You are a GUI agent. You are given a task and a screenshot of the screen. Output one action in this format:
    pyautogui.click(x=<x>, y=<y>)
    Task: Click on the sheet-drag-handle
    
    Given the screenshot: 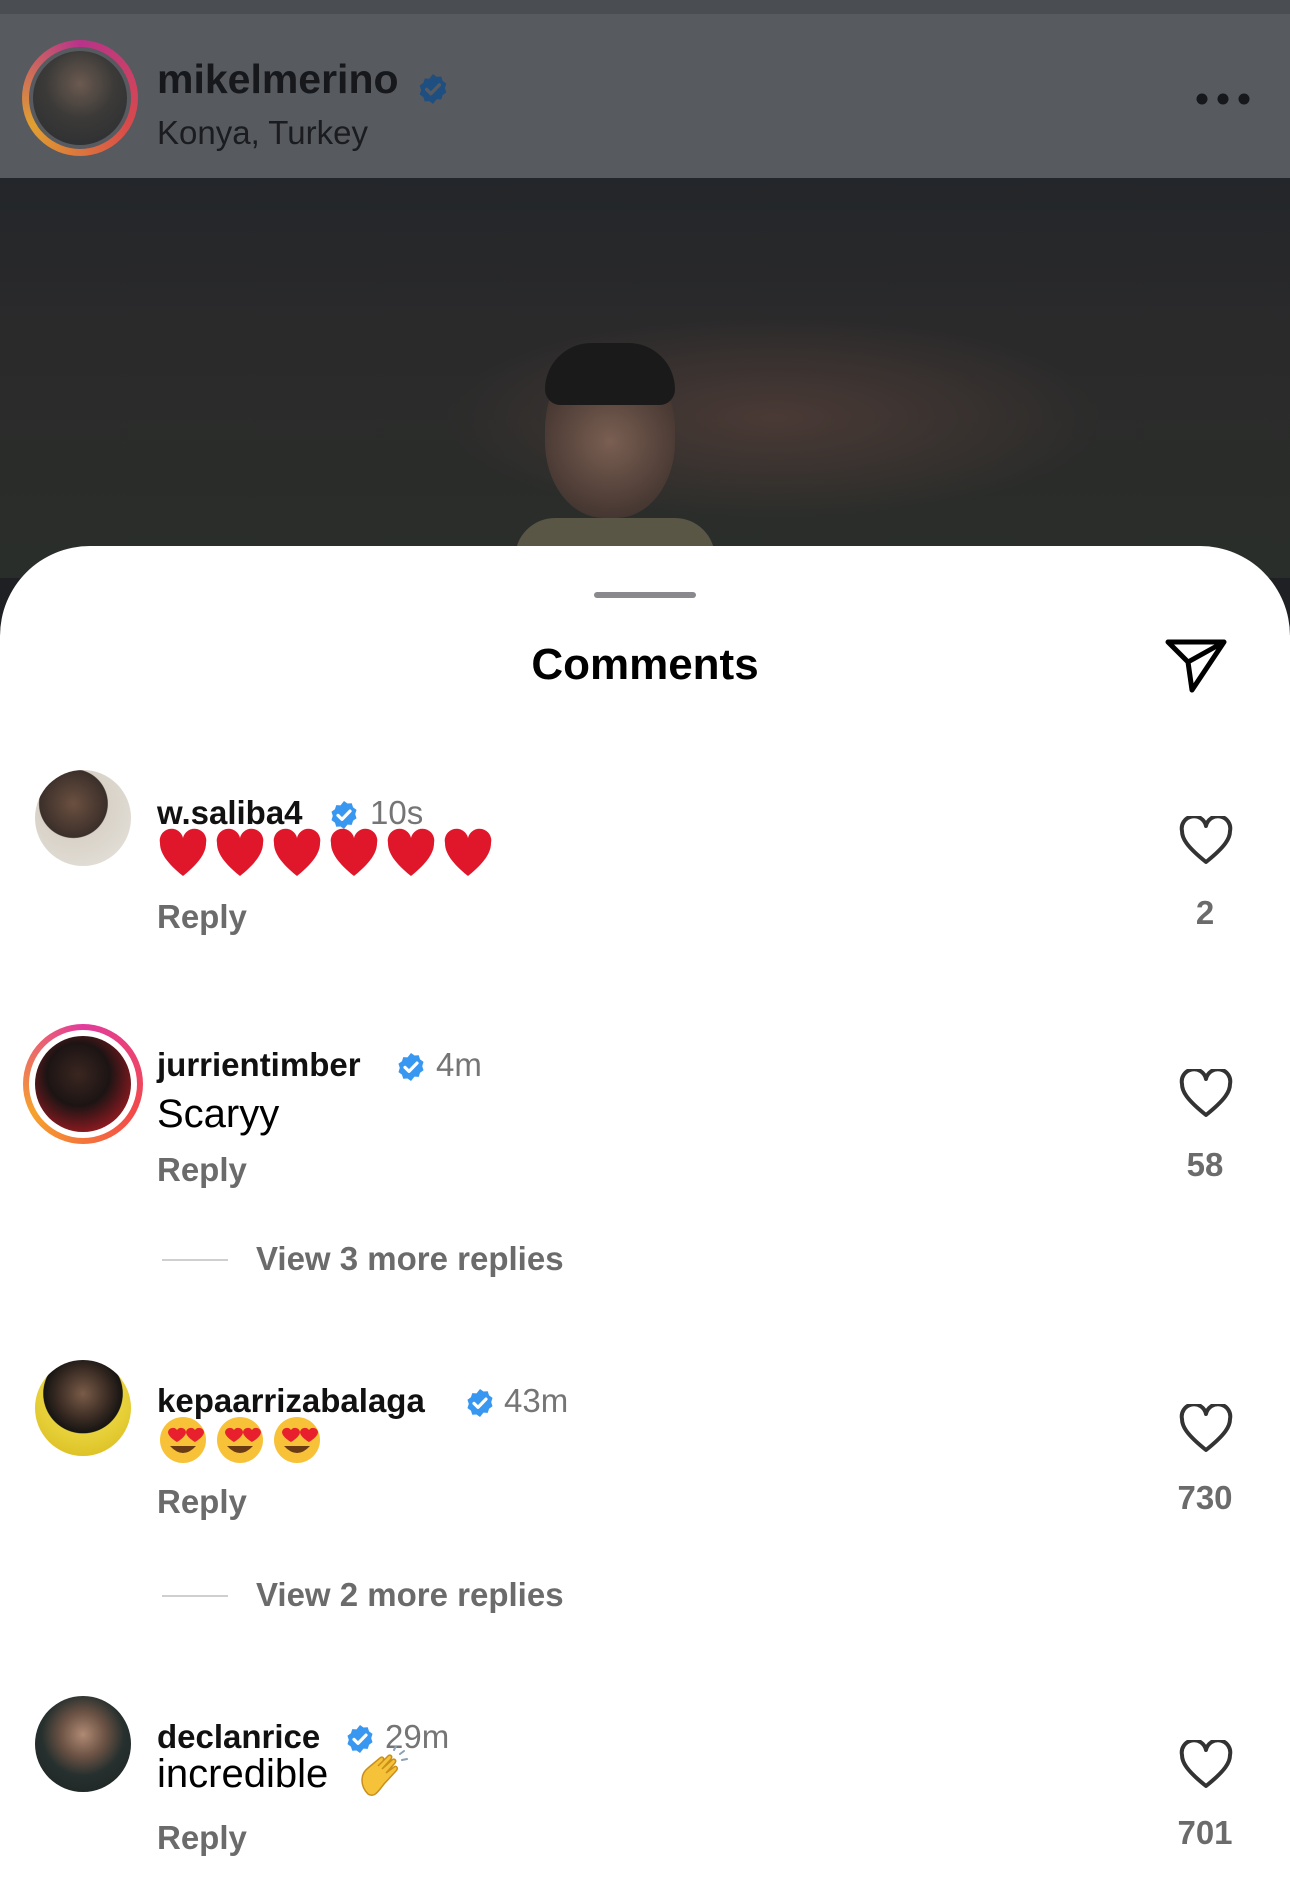 What is the action you would take?
    pyautogui.click(x=645, y=595)
    